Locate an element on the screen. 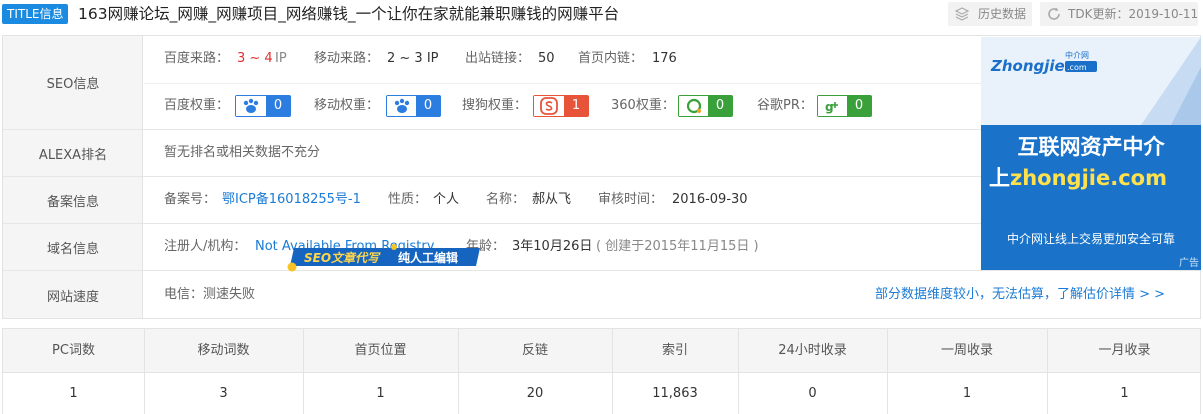 This screenshot has width=1203, height=414. ad-corner-decoration is located at coordinates (1171, 81).